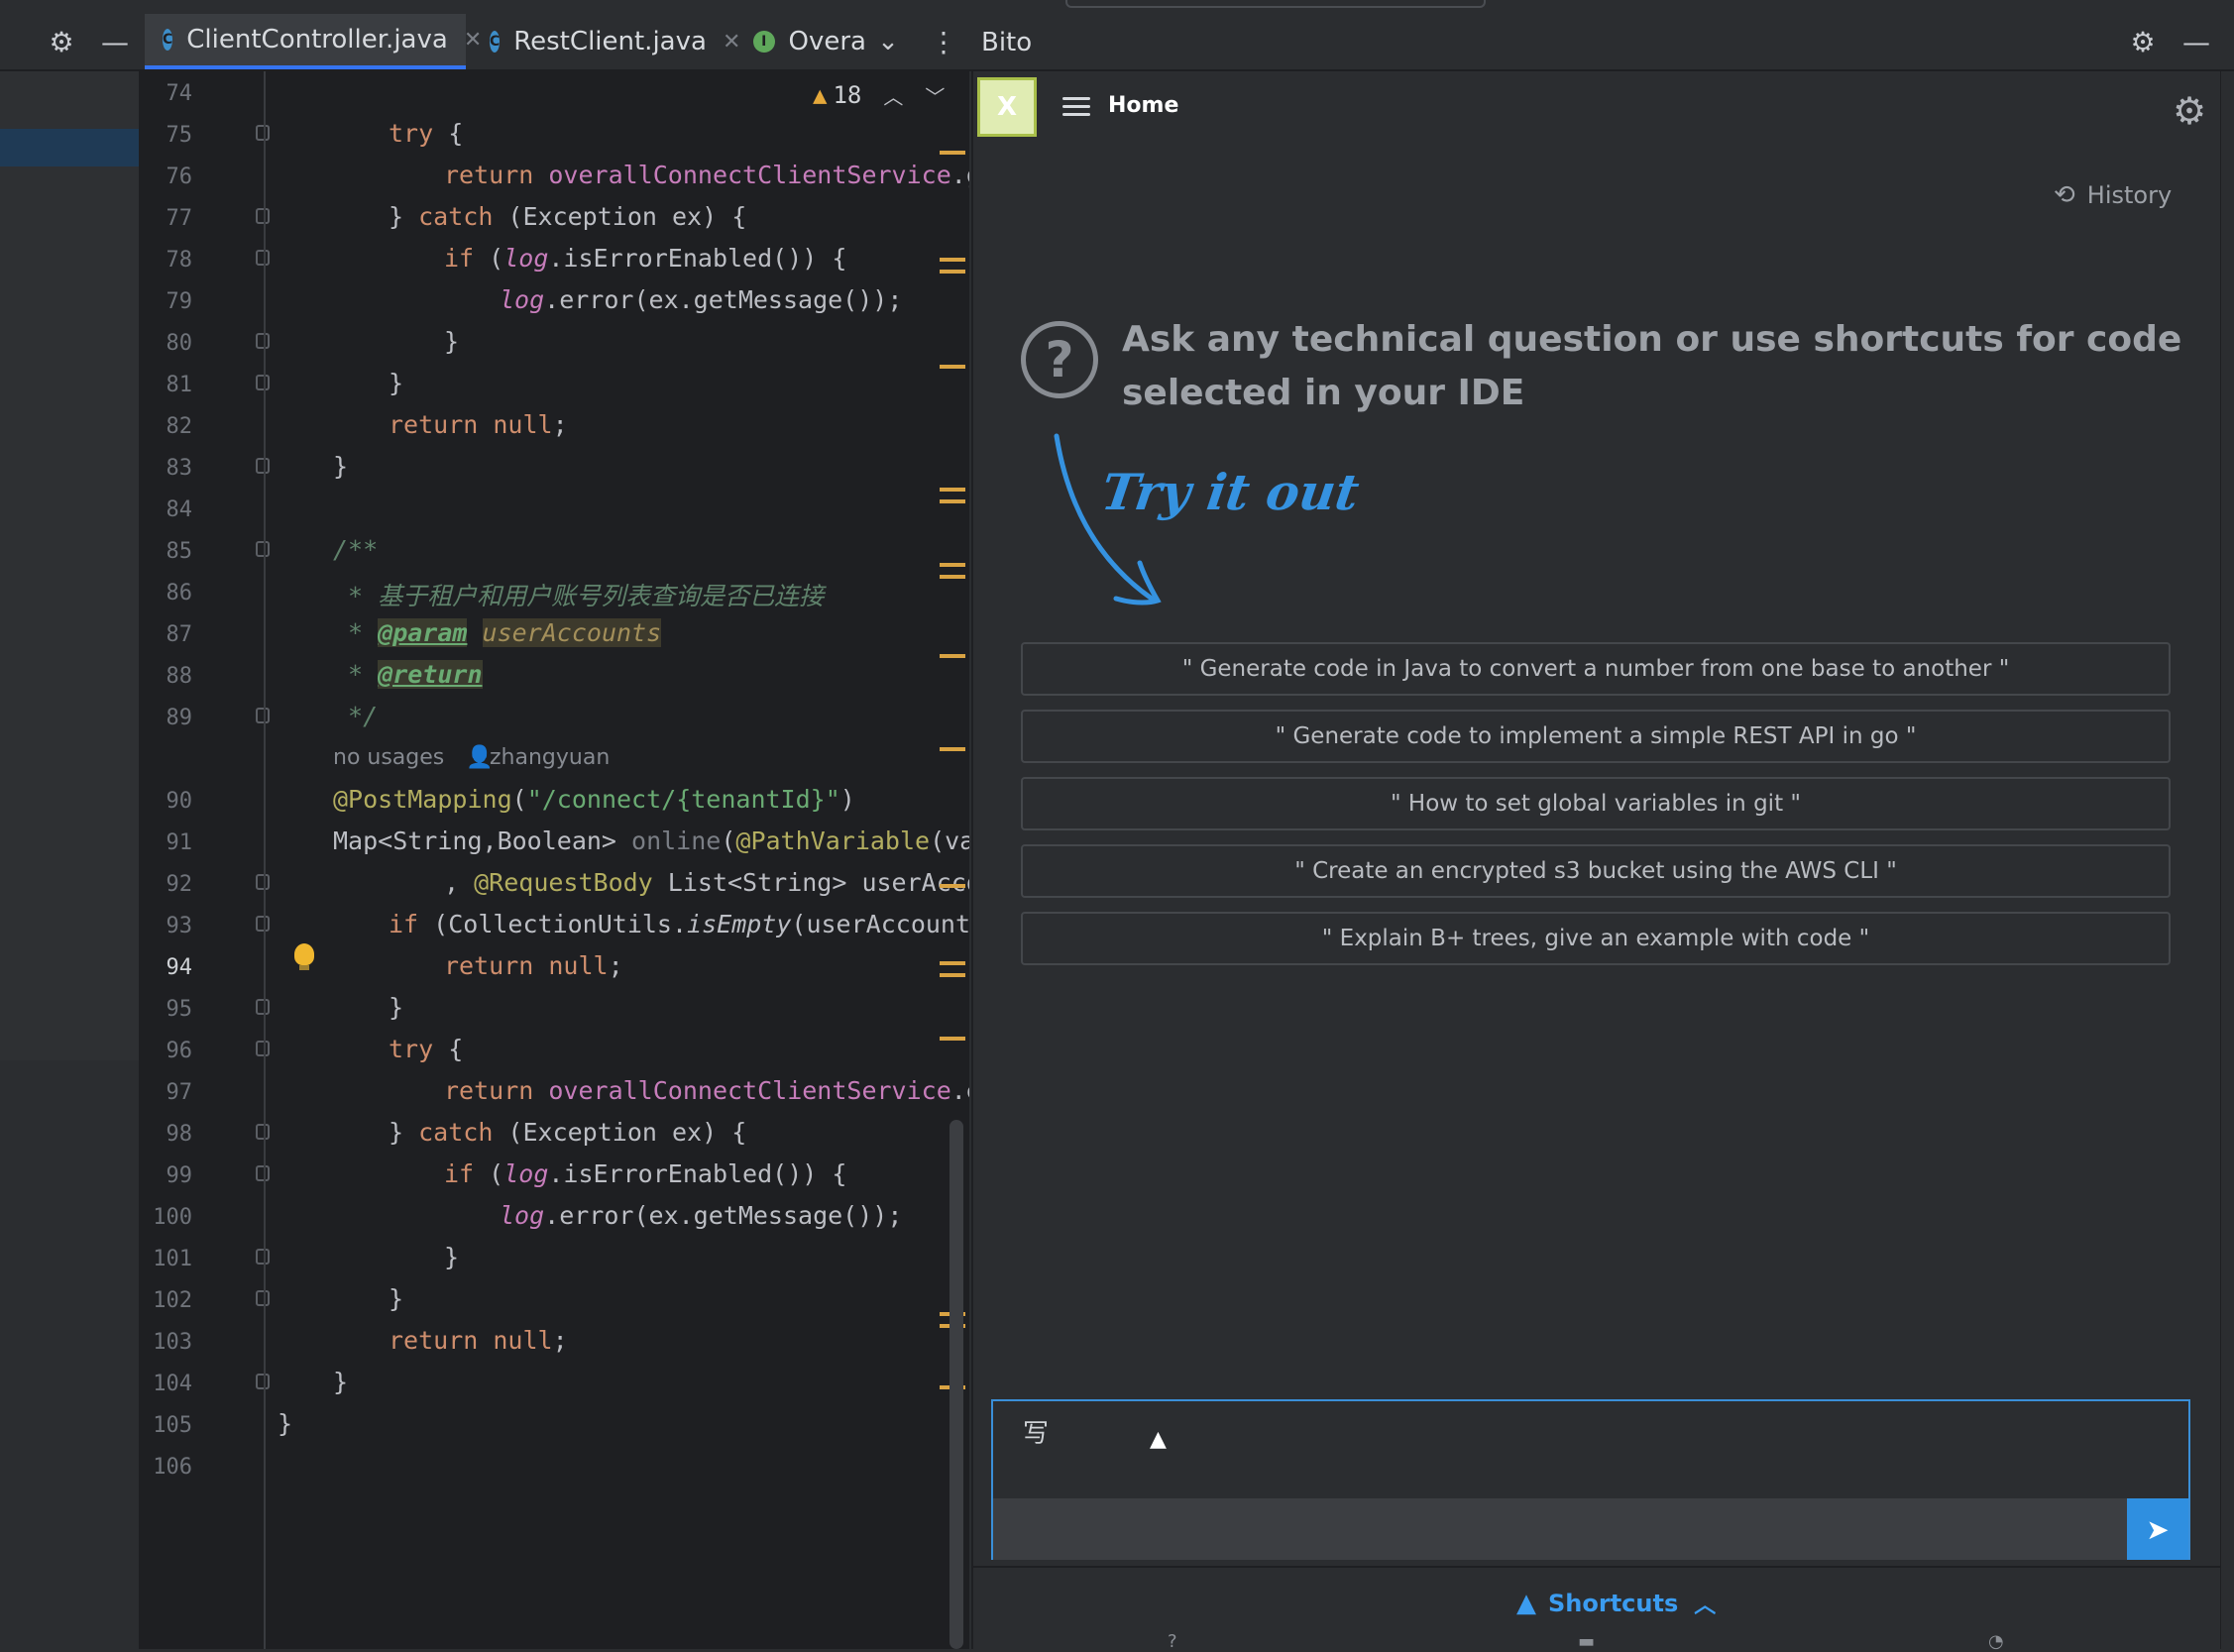 This screenshot has width=2234, height=1652. I want to click on tab-restclient: C RestClient.java ✕, so click(606, 41).